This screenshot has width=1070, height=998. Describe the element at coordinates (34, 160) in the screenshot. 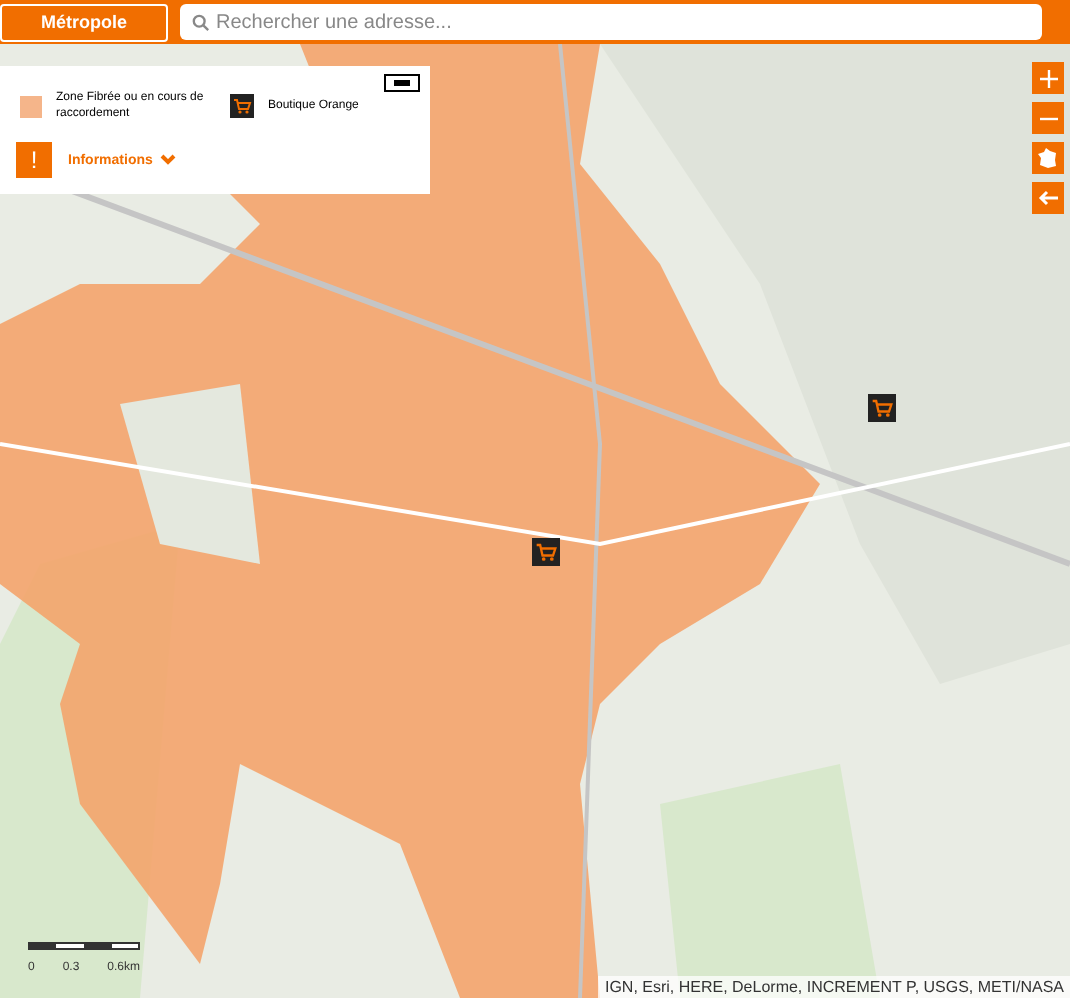

I see `alert-icon: !` at that location.